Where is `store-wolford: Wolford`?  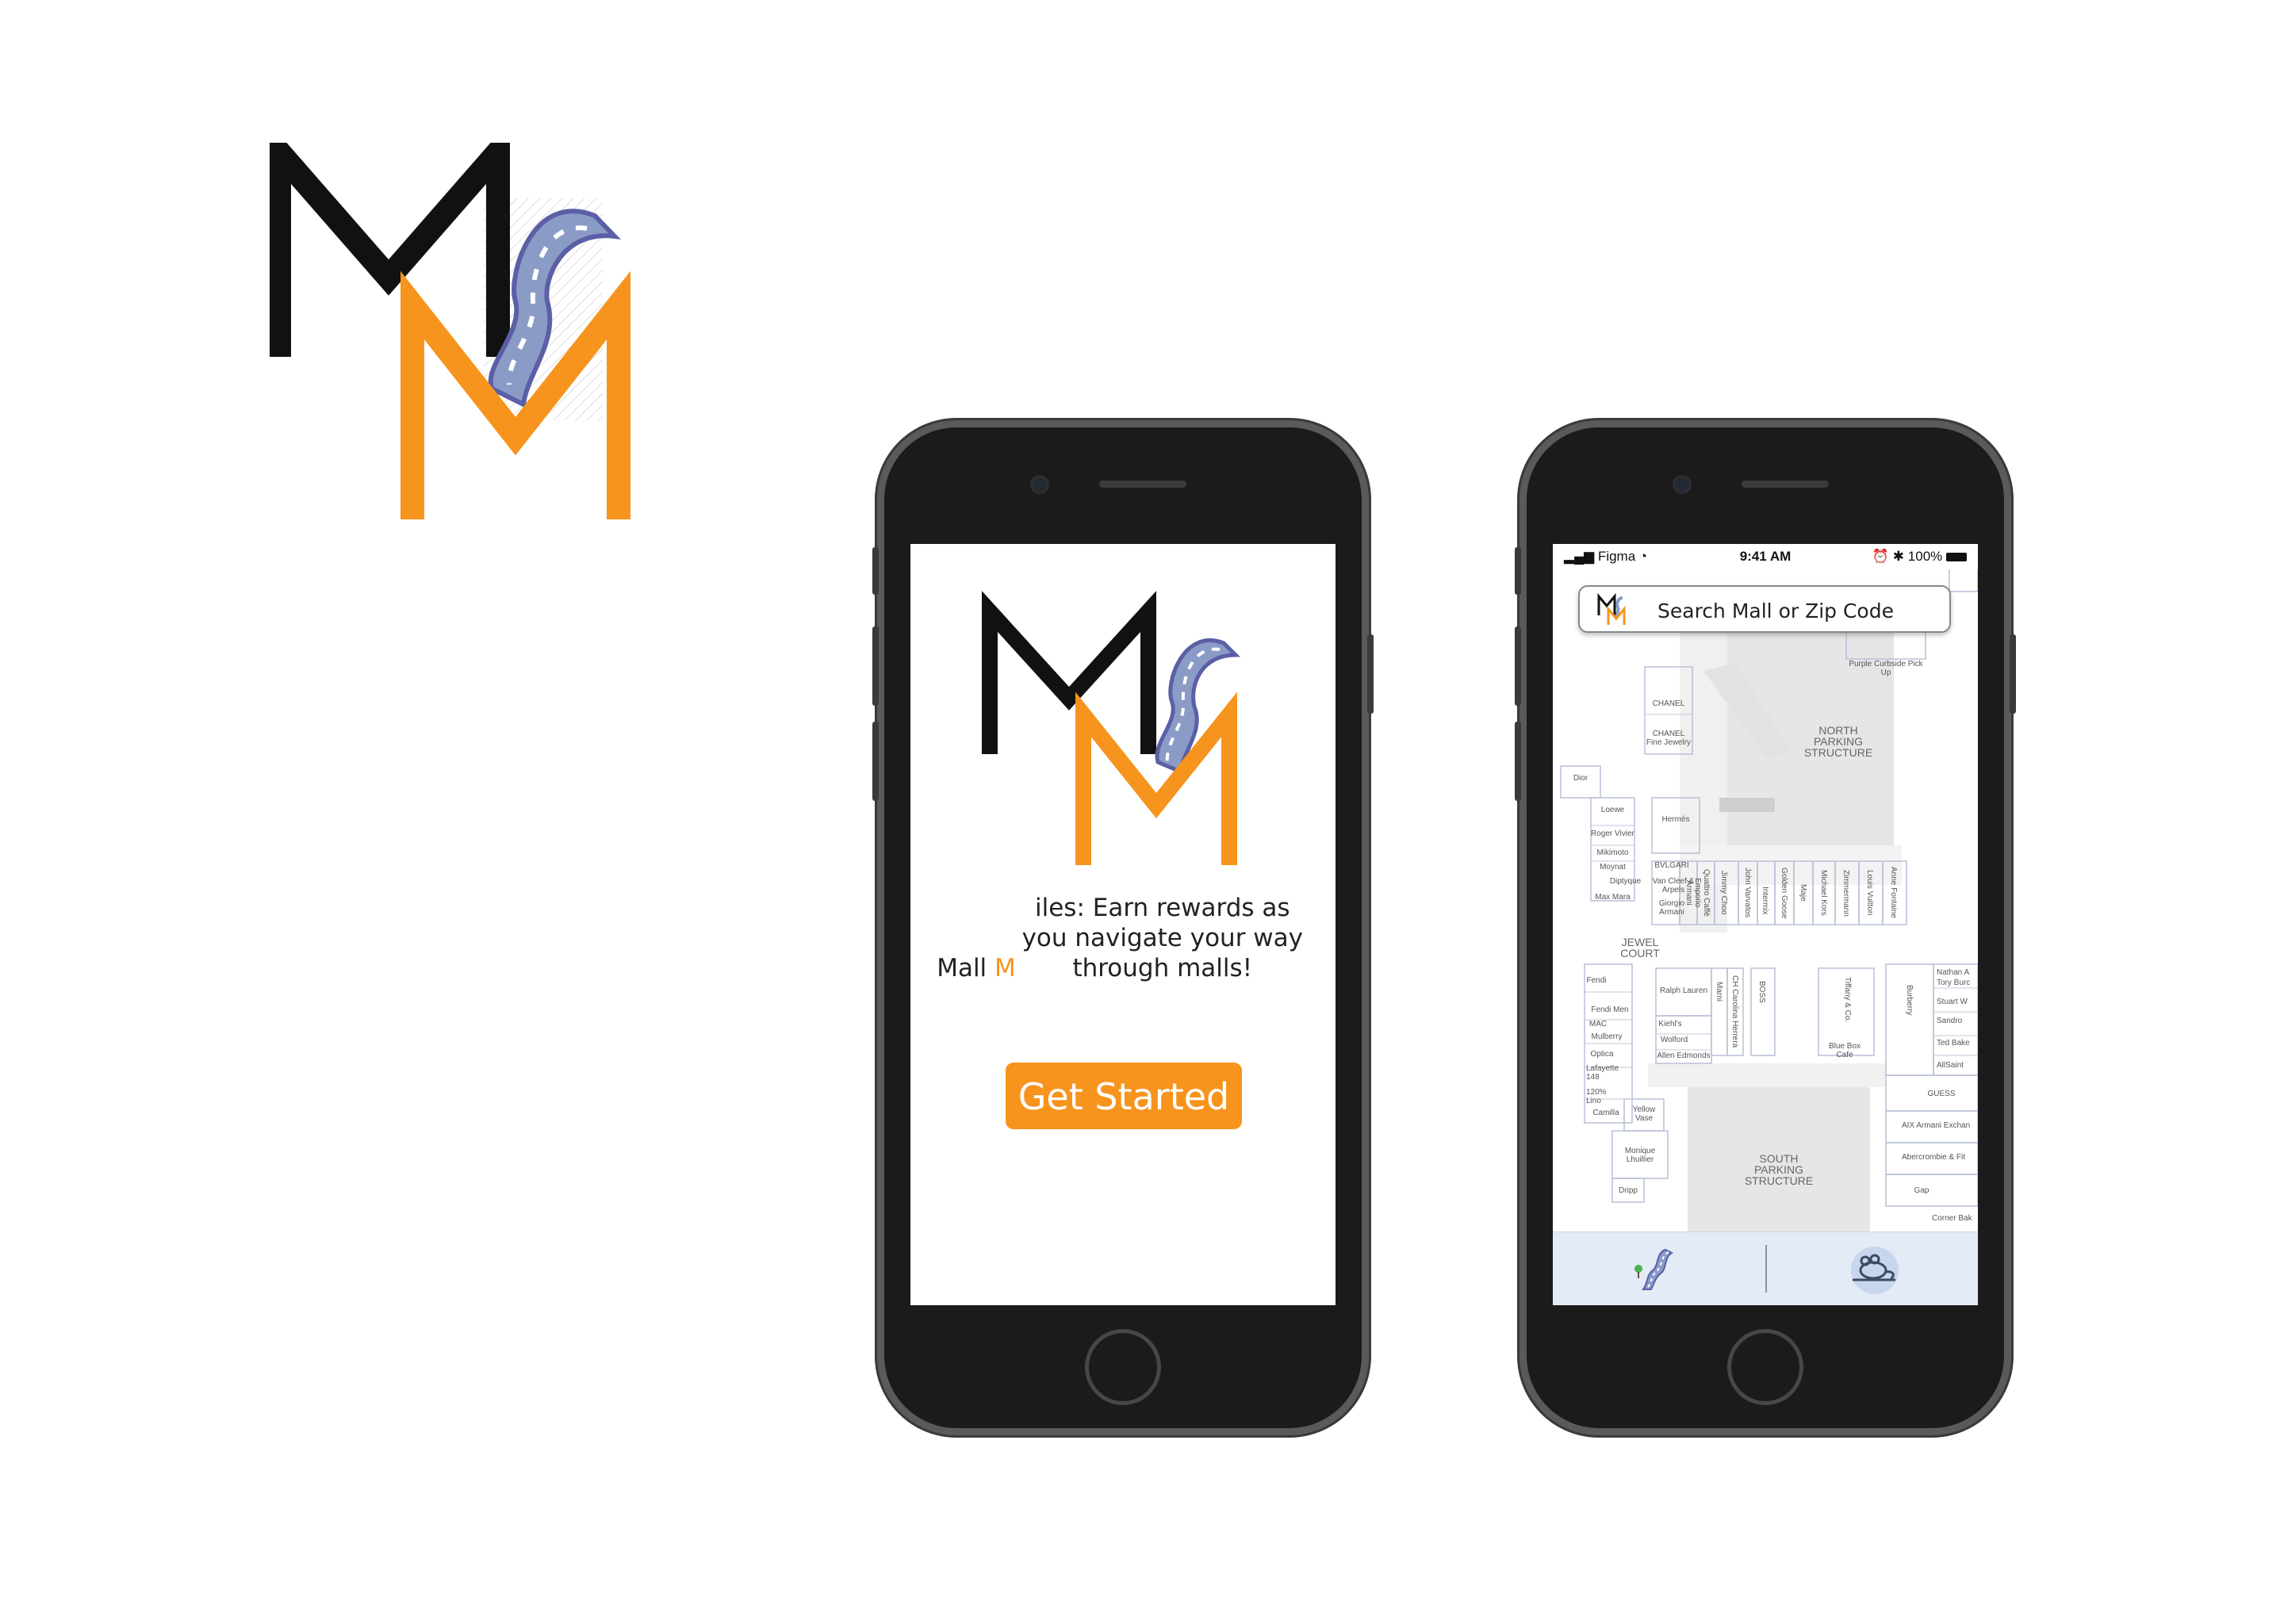 store-wolford: Wolford is located at coordinates (1674, 1040).